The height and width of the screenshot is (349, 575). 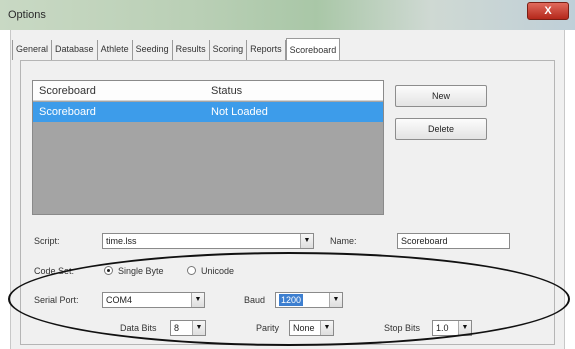 I want to click on stop-bits-value: 1.0, so click(x=442, y=328).